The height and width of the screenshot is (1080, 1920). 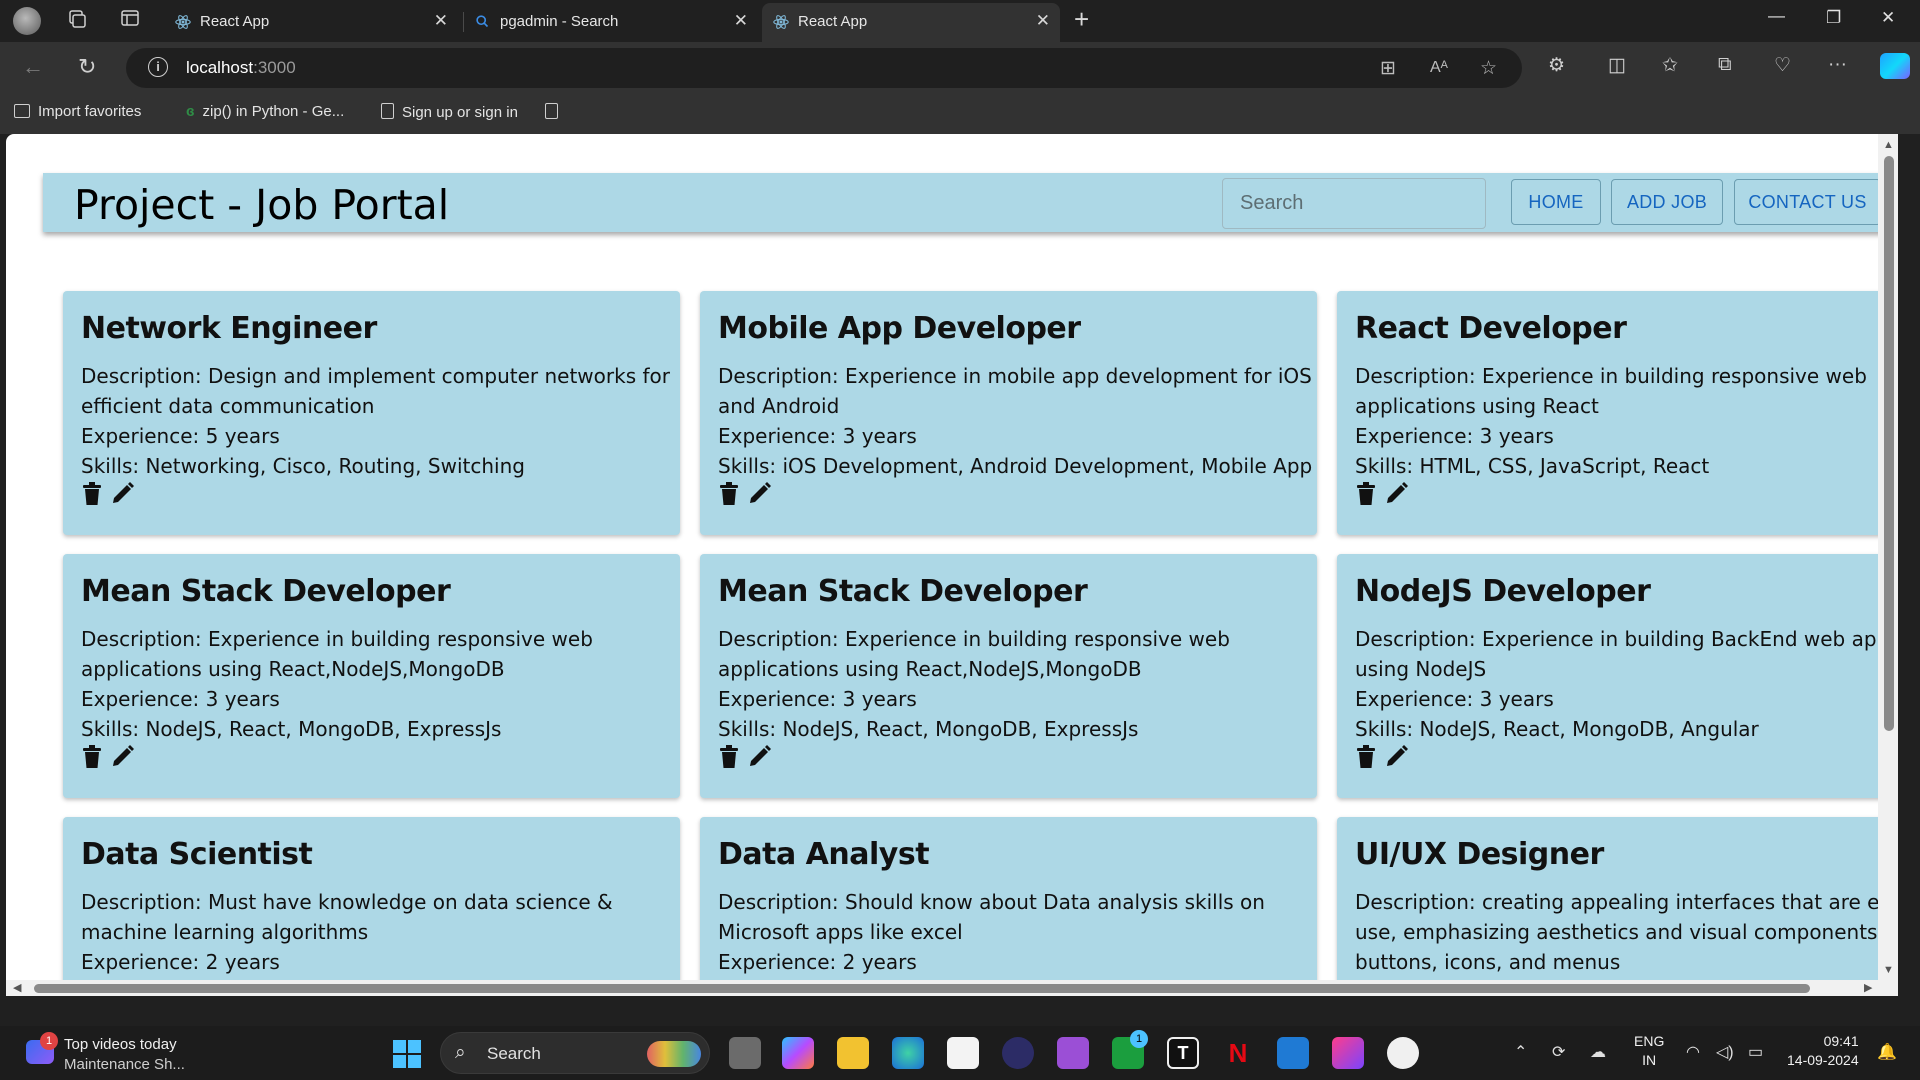 I want to click on site-info-icon: i, so click(x=158, y=67).